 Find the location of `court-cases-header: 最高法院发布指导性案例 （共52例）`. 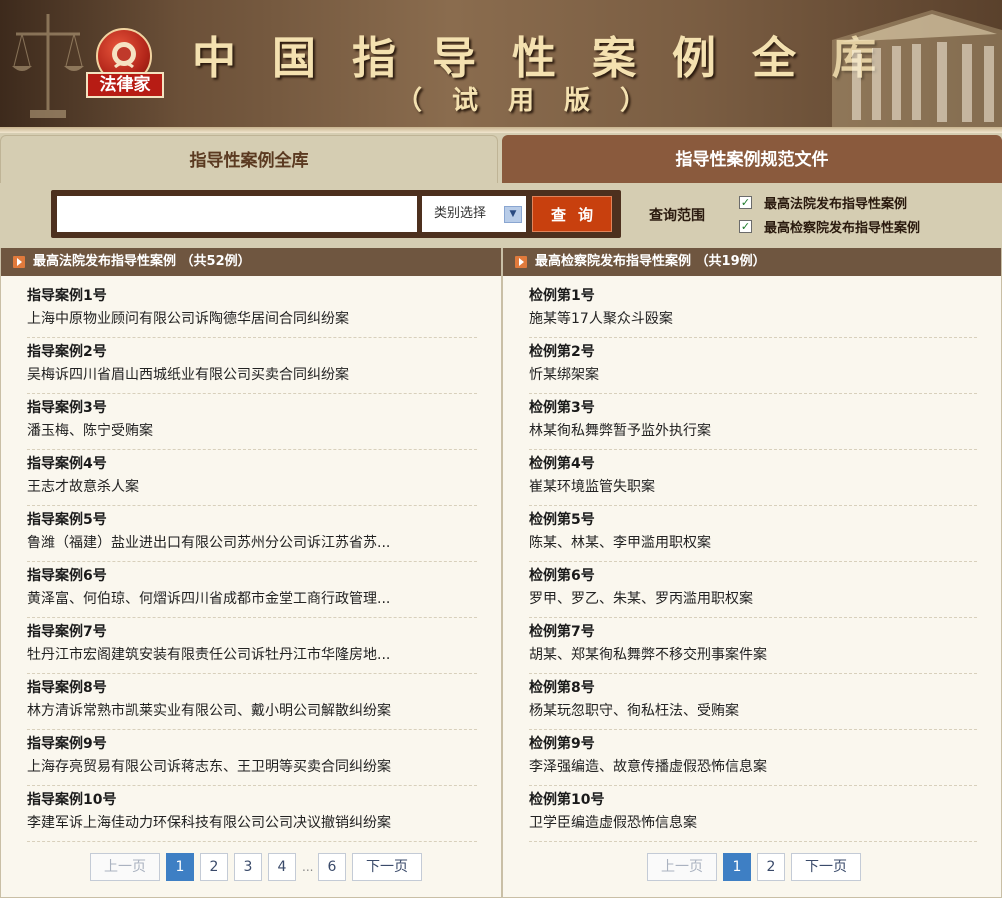

court-cases-header: 最高法院发布指导性案例 （共52例） is located at coordinates (251, 262).